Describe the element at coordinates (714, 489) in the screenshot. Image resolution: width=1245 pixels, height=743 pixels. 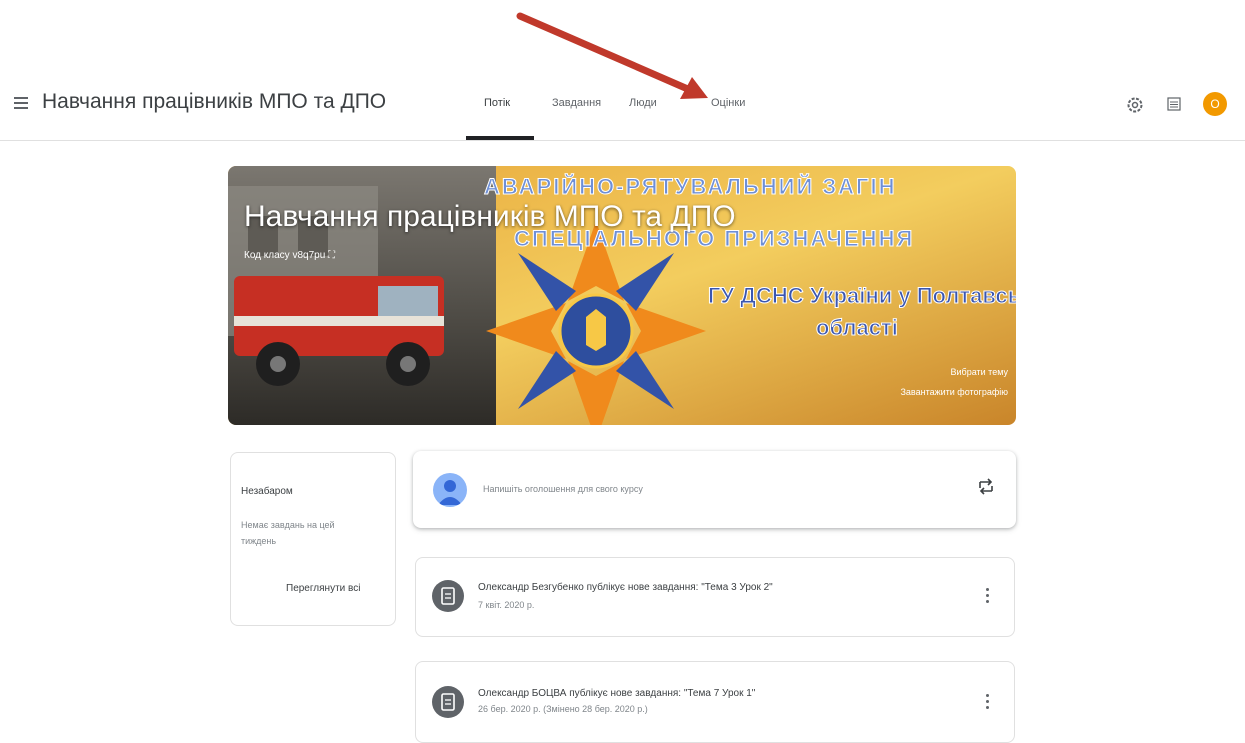
I see `announce-box: Напишіть оголошення для свого курсу` at that location.